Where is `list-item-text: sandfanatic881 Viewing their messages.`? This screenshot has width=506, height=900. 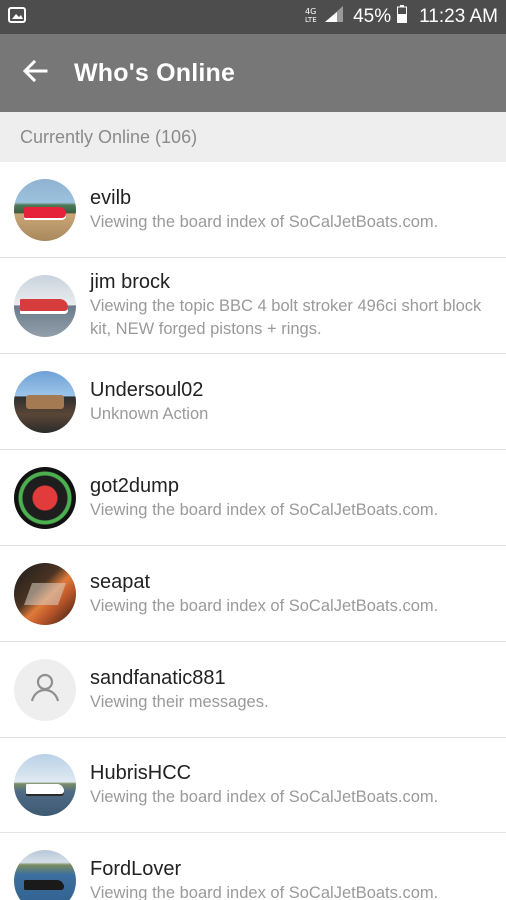
list-item-text: sandfanatic881 Viewing their messages. is located at coordinates (298, 690).